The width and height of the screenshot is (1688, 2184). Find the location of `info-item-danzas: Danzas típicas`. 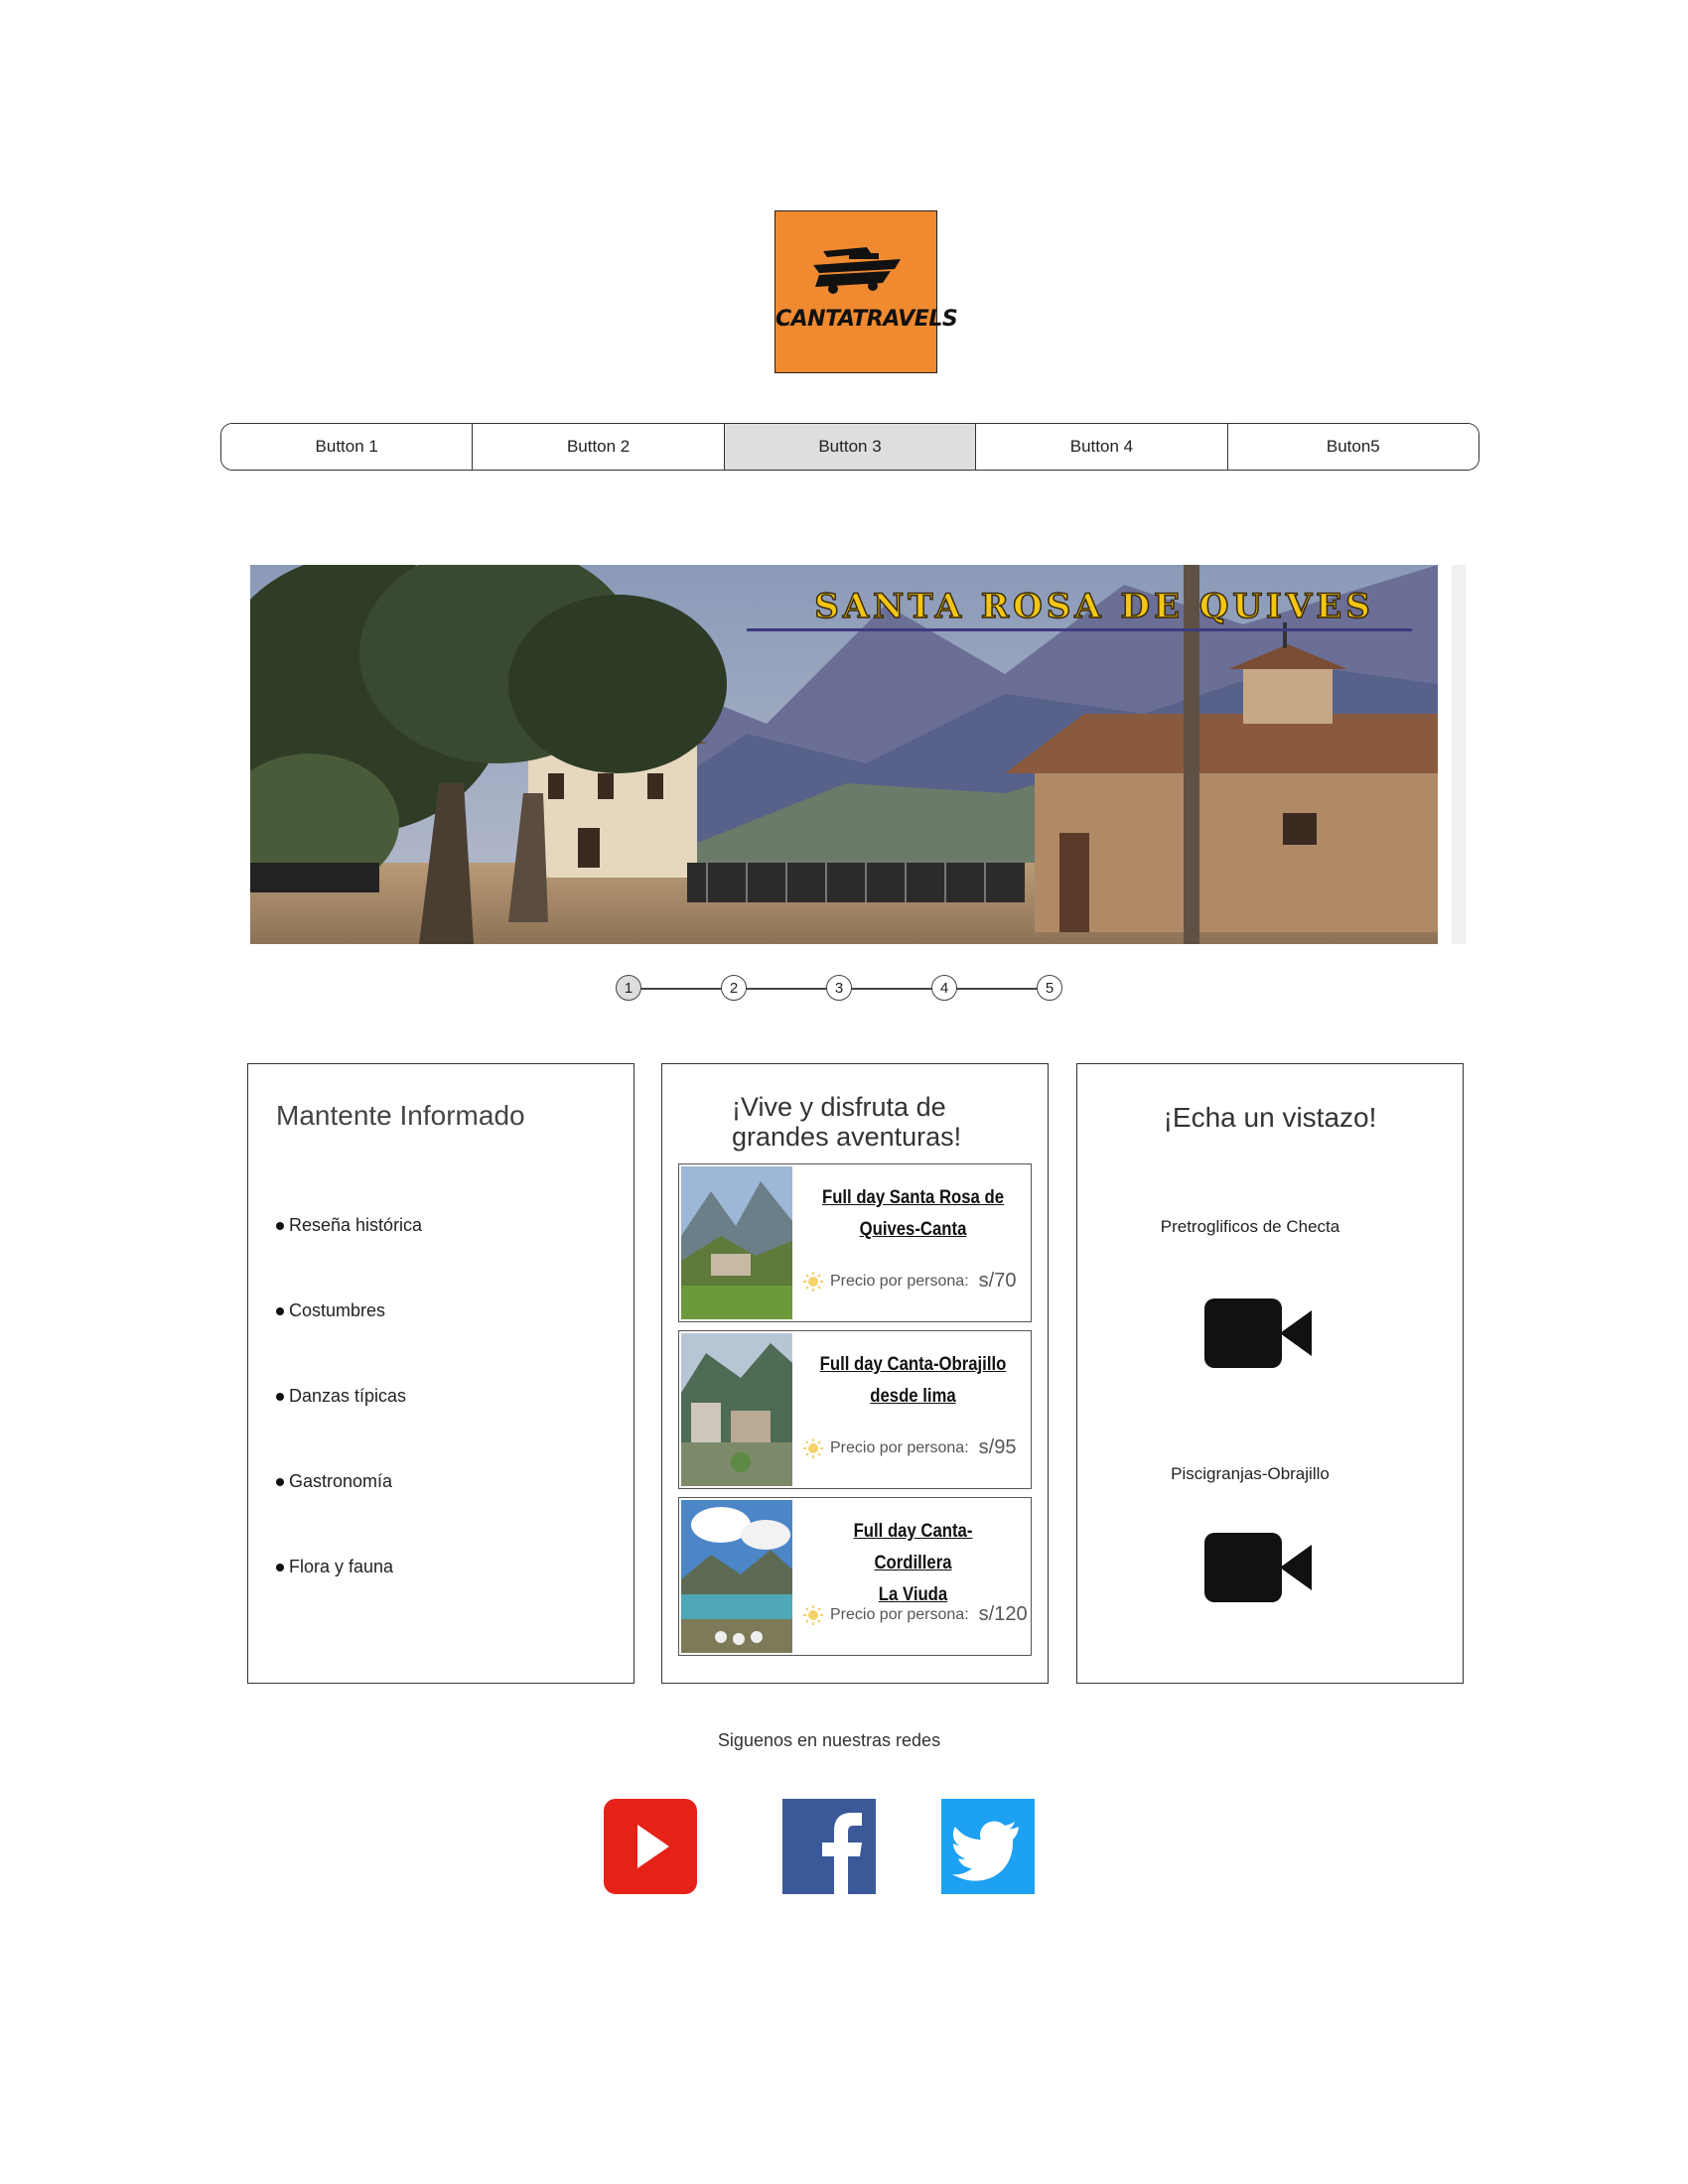

info-item-danzas: Danzas típicas is located at coordinates (341, 1396).